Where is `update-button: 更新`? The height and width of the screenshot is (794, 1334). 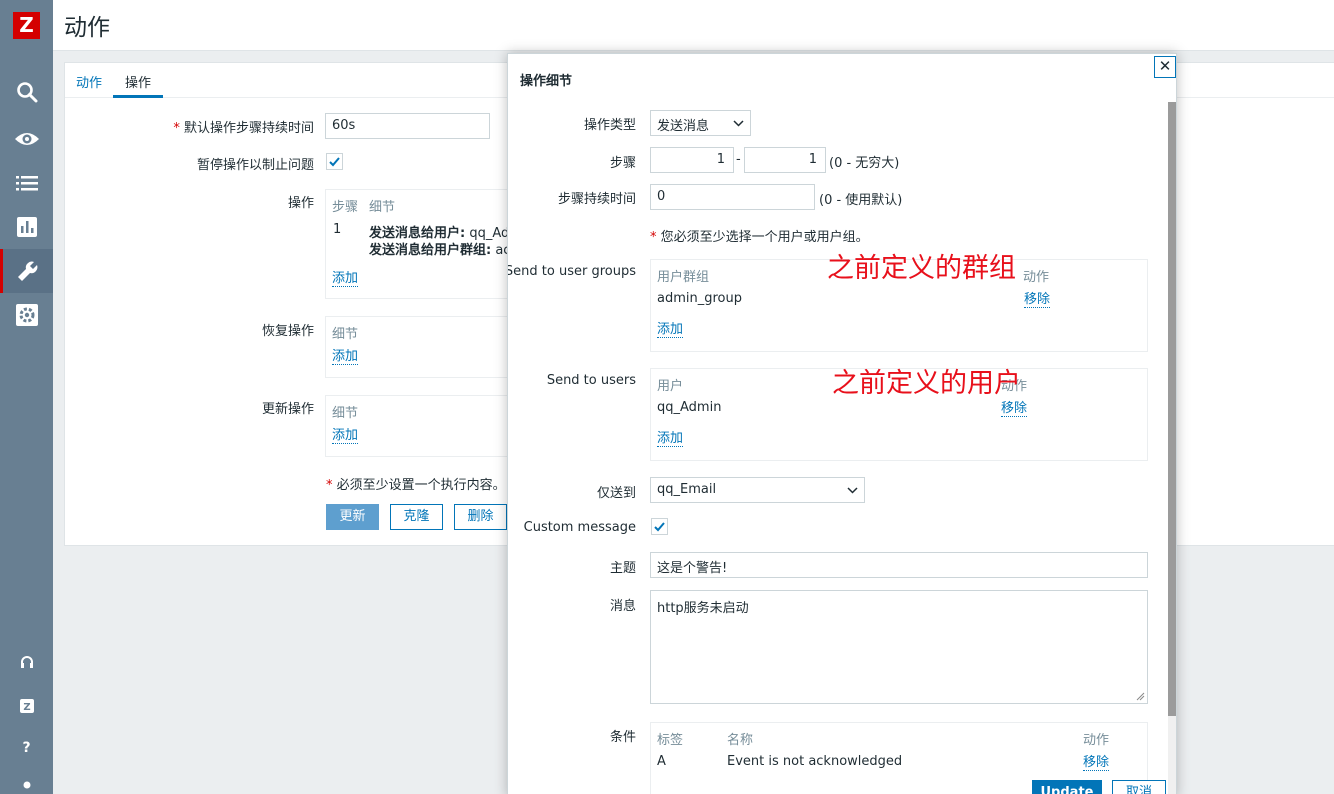 update-button: 更新 is located at coordinates (352, 517).